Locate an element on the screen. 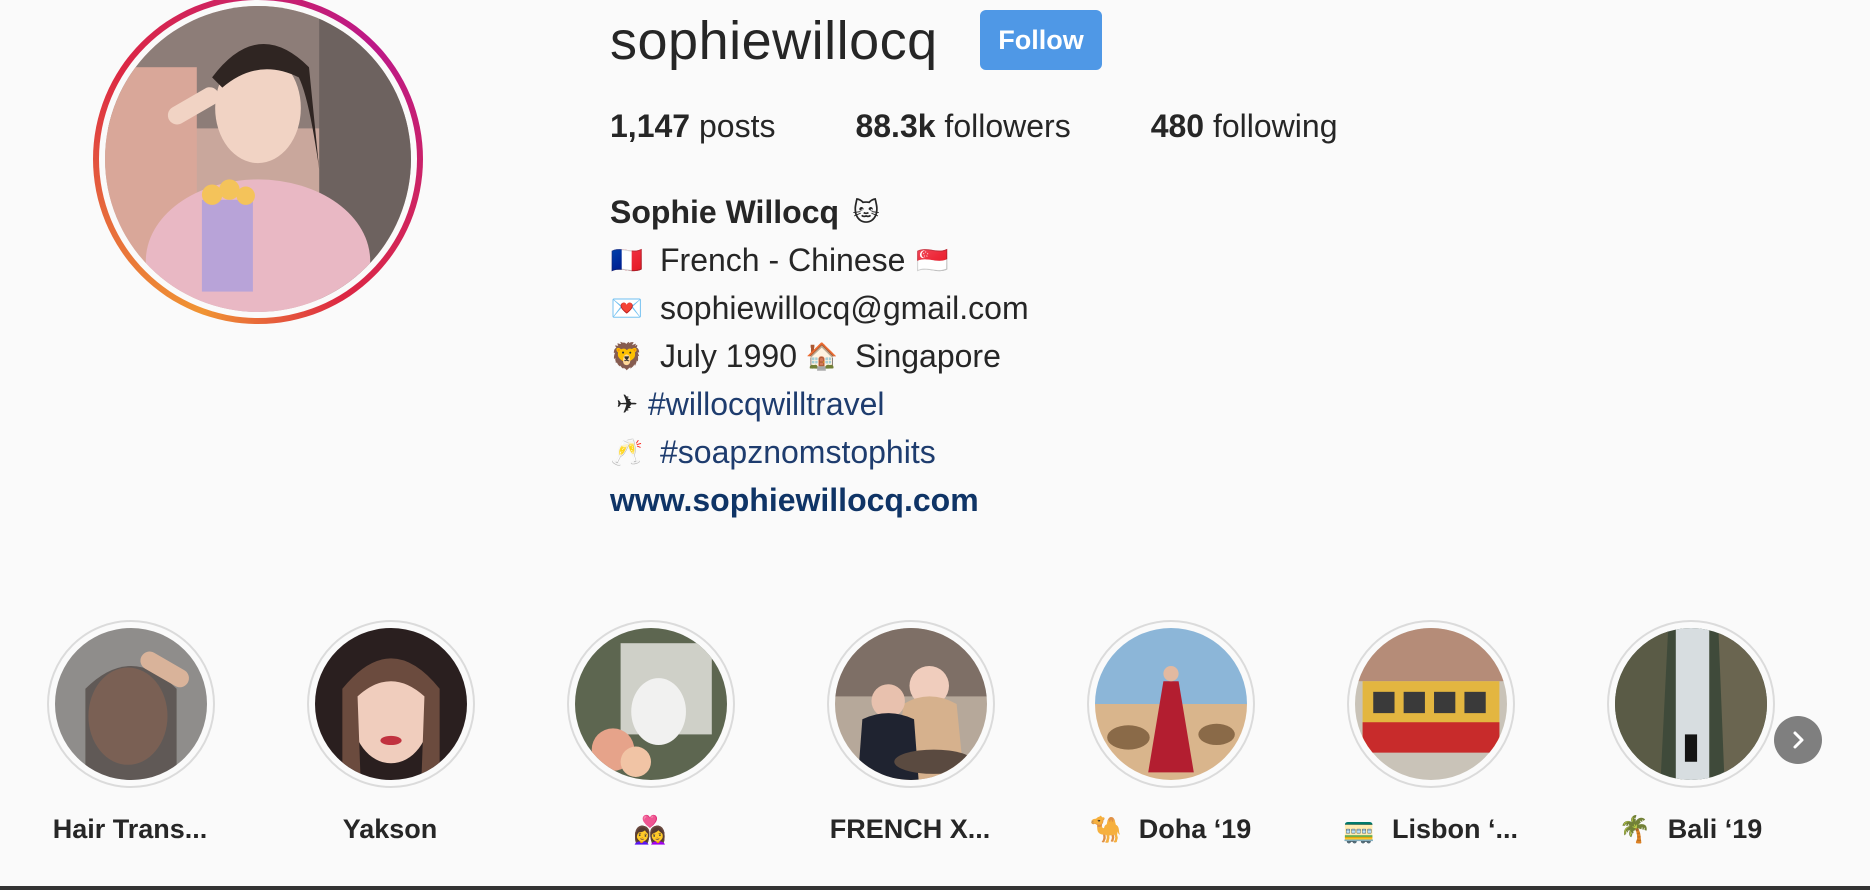  bio-line-website: www.sophiewillocq.com is located at coordinates (819, 500).